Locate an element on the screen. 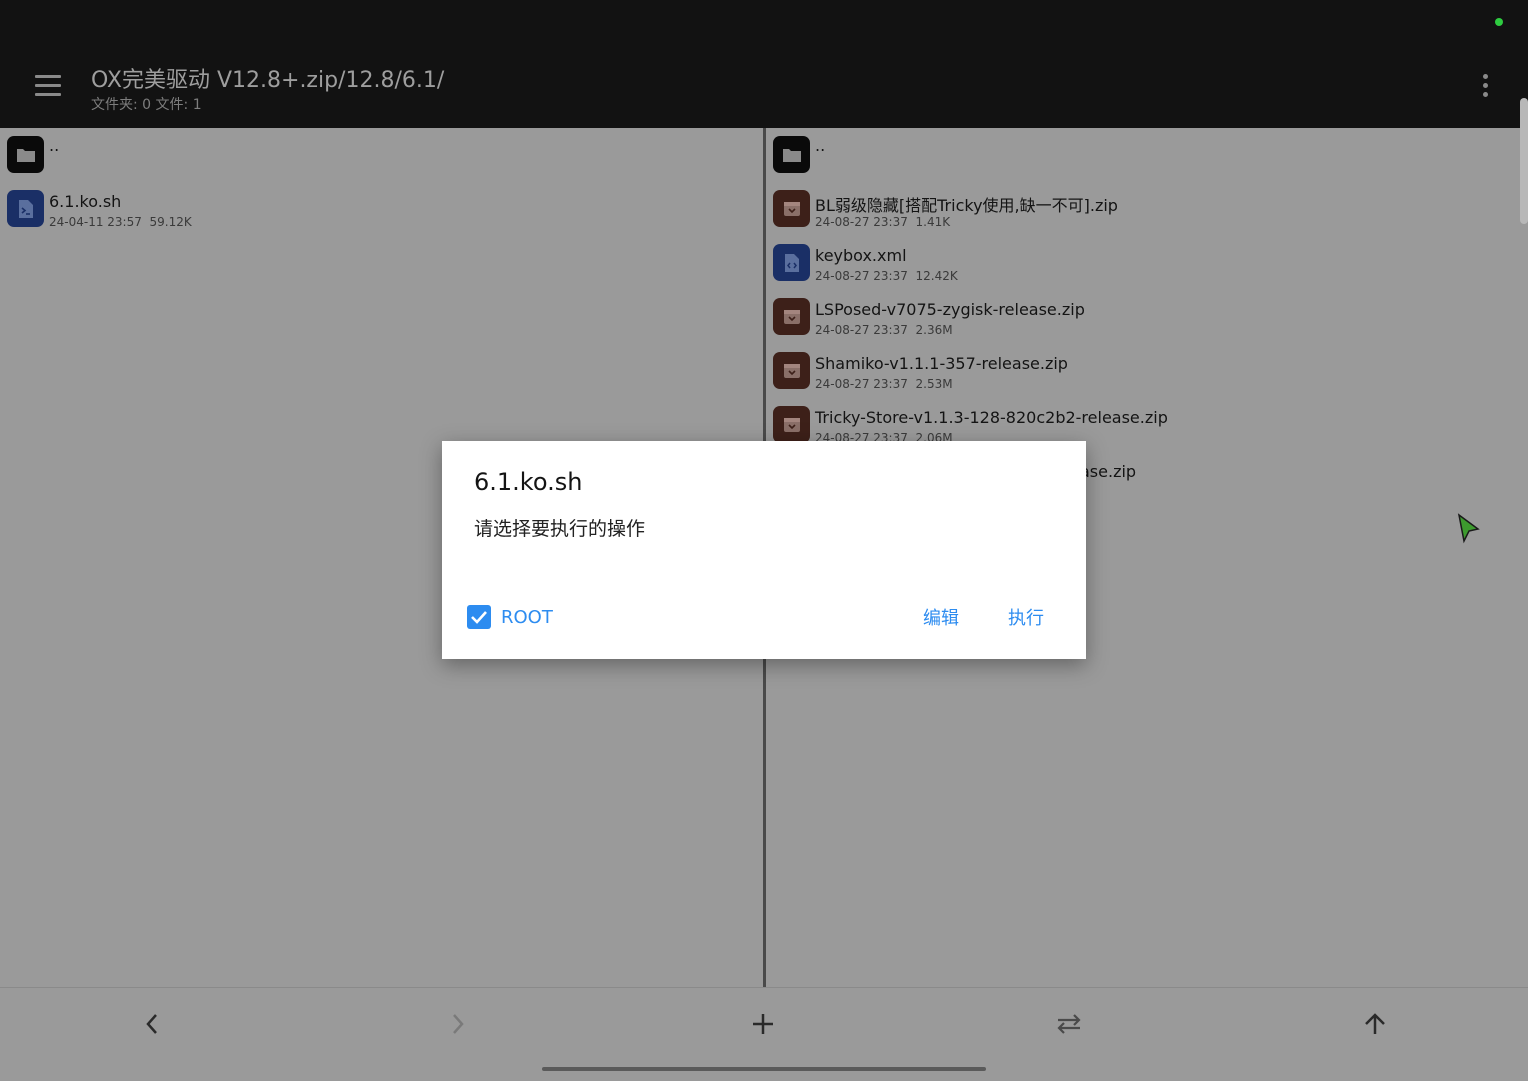  file-meta: 24-04-11 23:57 59.12K is located at coordinates (120, 222).